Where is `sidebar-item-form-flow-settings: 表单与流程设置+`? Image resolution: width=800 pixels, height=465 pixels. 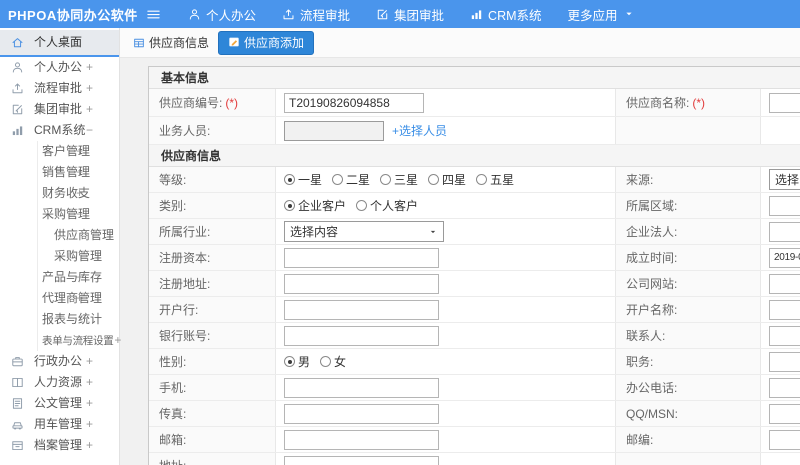 sidebar-item-form-flow-settings: 表单与流程设置+ is located at coordinates (60, 340).